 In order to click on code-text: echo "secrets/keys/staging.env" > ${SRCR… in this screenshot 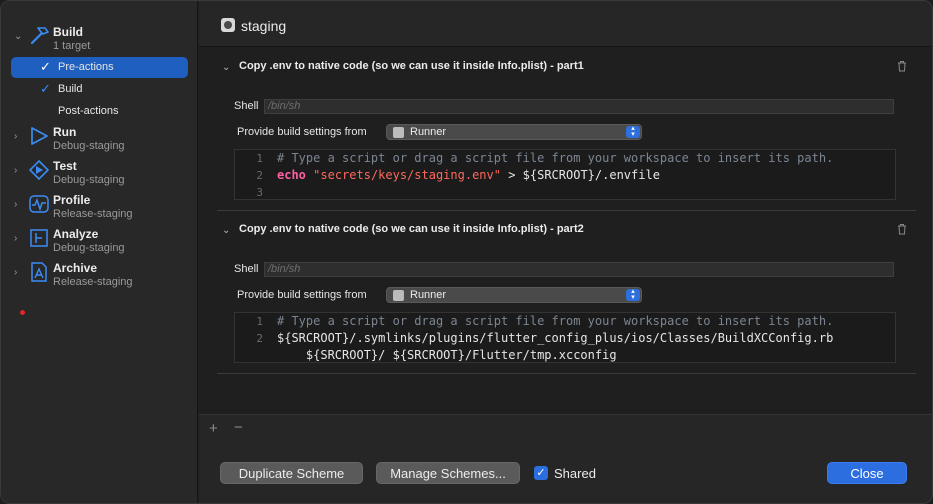, I will do `click(468, 175)`.